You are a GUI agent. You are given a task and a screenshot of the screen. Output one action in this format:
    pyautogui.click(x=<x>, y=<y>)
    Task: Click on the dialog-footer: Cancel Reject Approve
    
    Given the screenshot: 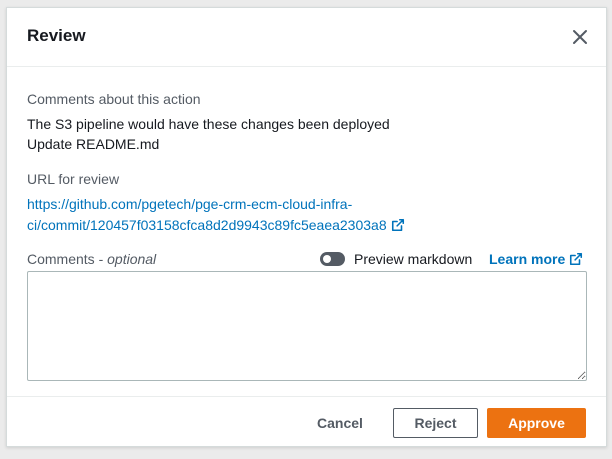 What is the action you would take?
    pyautogui.click(x=306, y=422)
    